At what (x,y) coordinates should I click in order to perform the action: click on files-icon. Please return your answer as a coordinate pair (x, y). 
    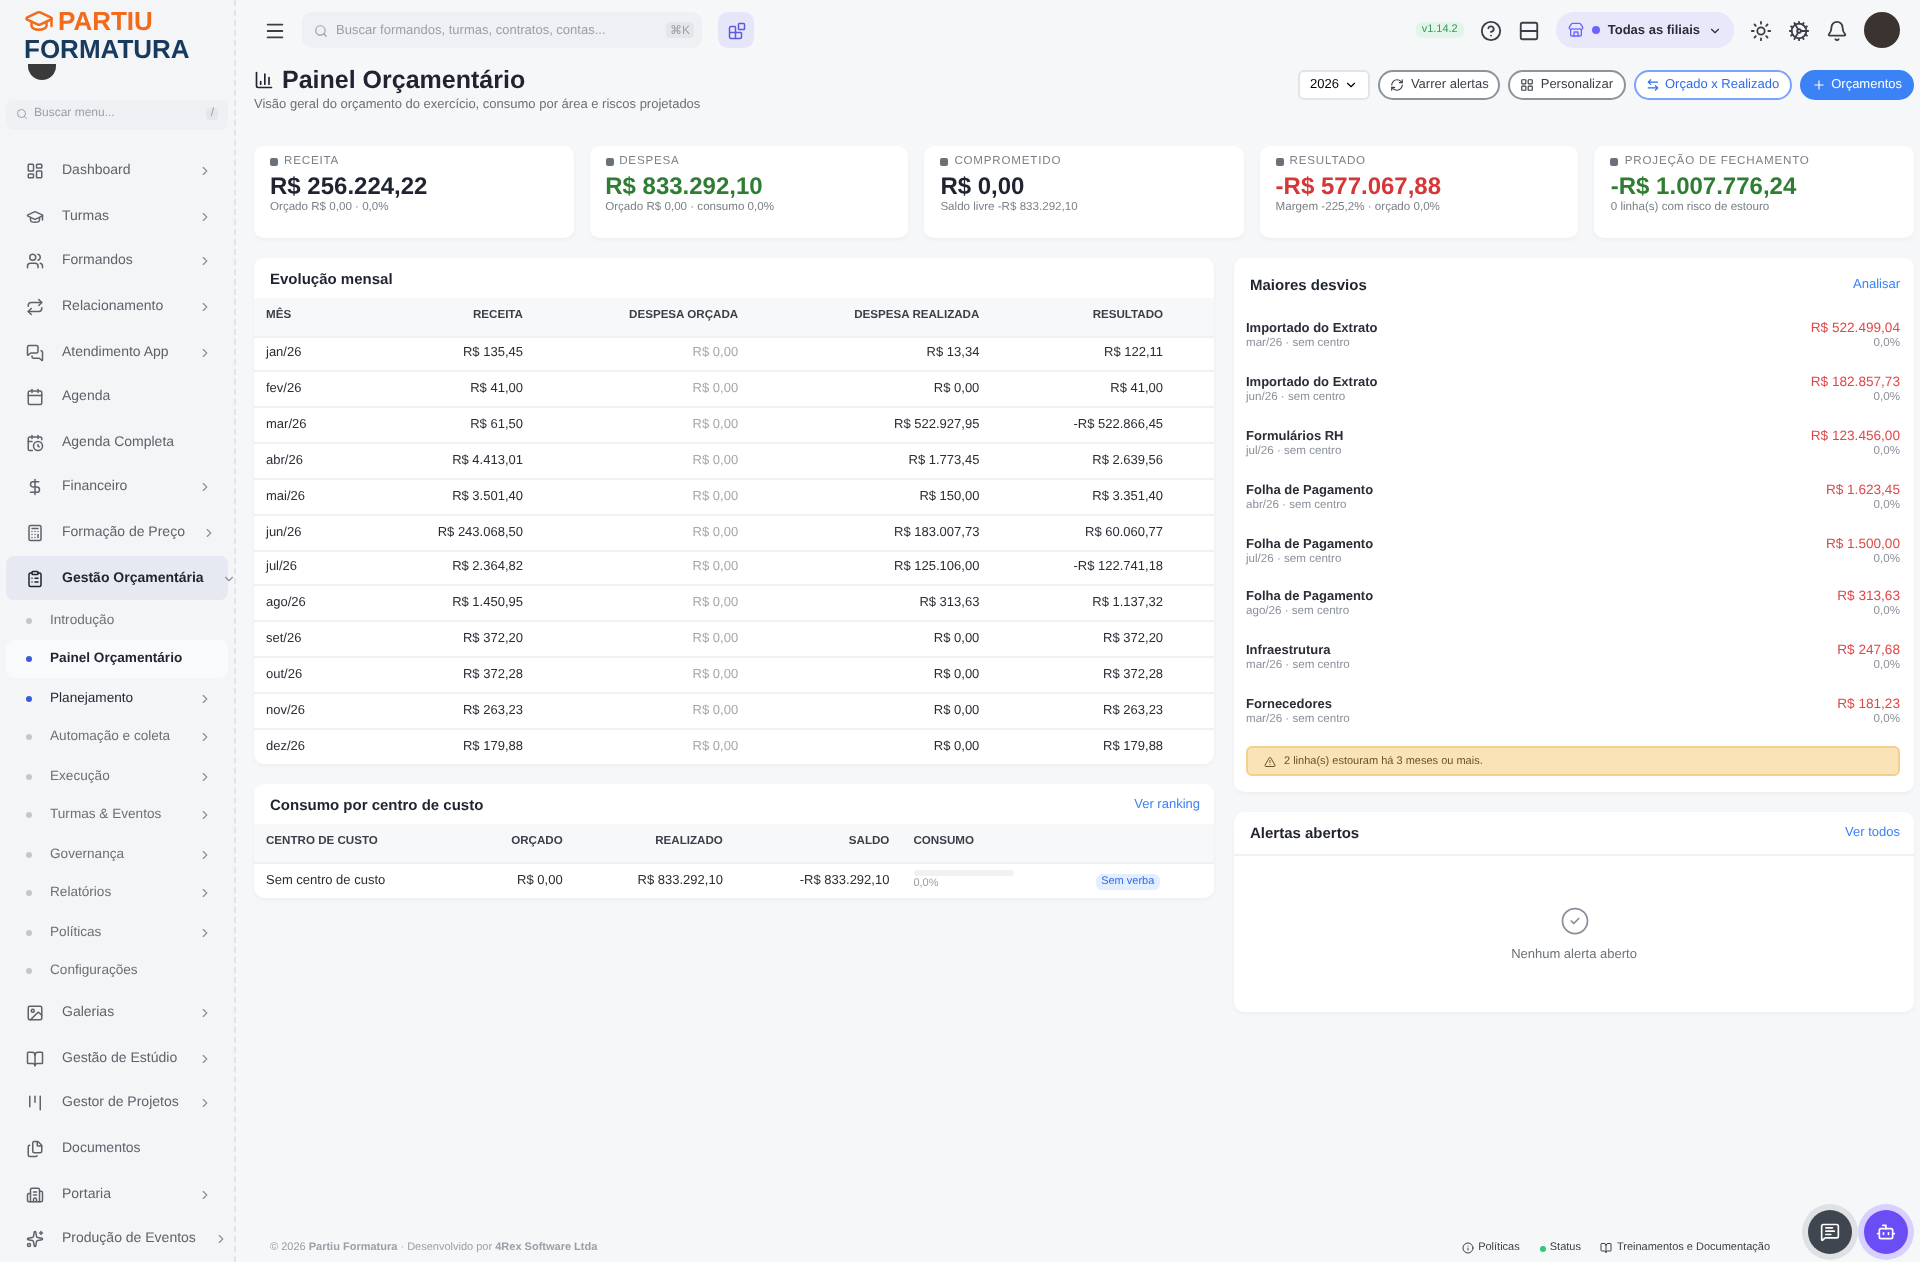
    Looking at the image, I should click on (35, 1149).